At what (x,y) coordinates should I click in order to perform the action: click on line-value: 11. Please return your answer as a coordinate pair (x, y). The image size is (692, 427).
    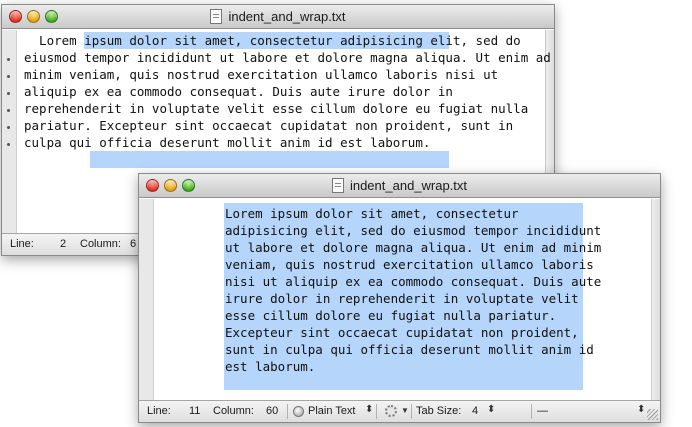
    Looking at the image, I should click on (195, 411).